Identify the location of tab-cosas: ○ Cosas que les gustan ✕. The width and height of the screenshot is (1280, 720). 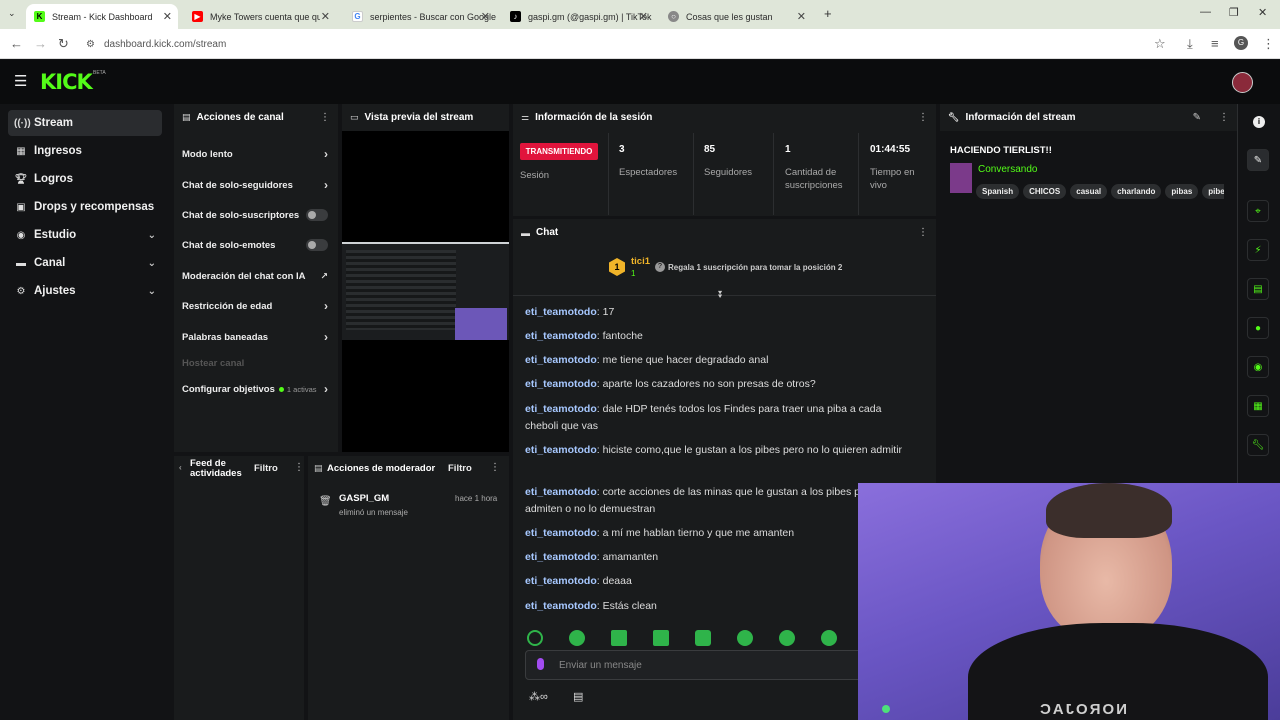
(736, 16).